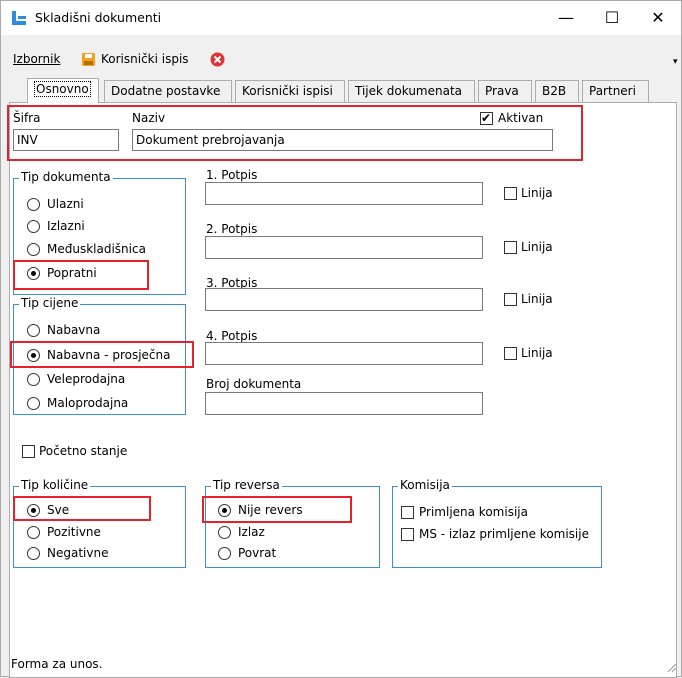 The height and width of the screenshot is (678, 682). Describe the element at coordinates (615, 91) in the screenshot. I see `tab-partneri: Partneri` at that location.